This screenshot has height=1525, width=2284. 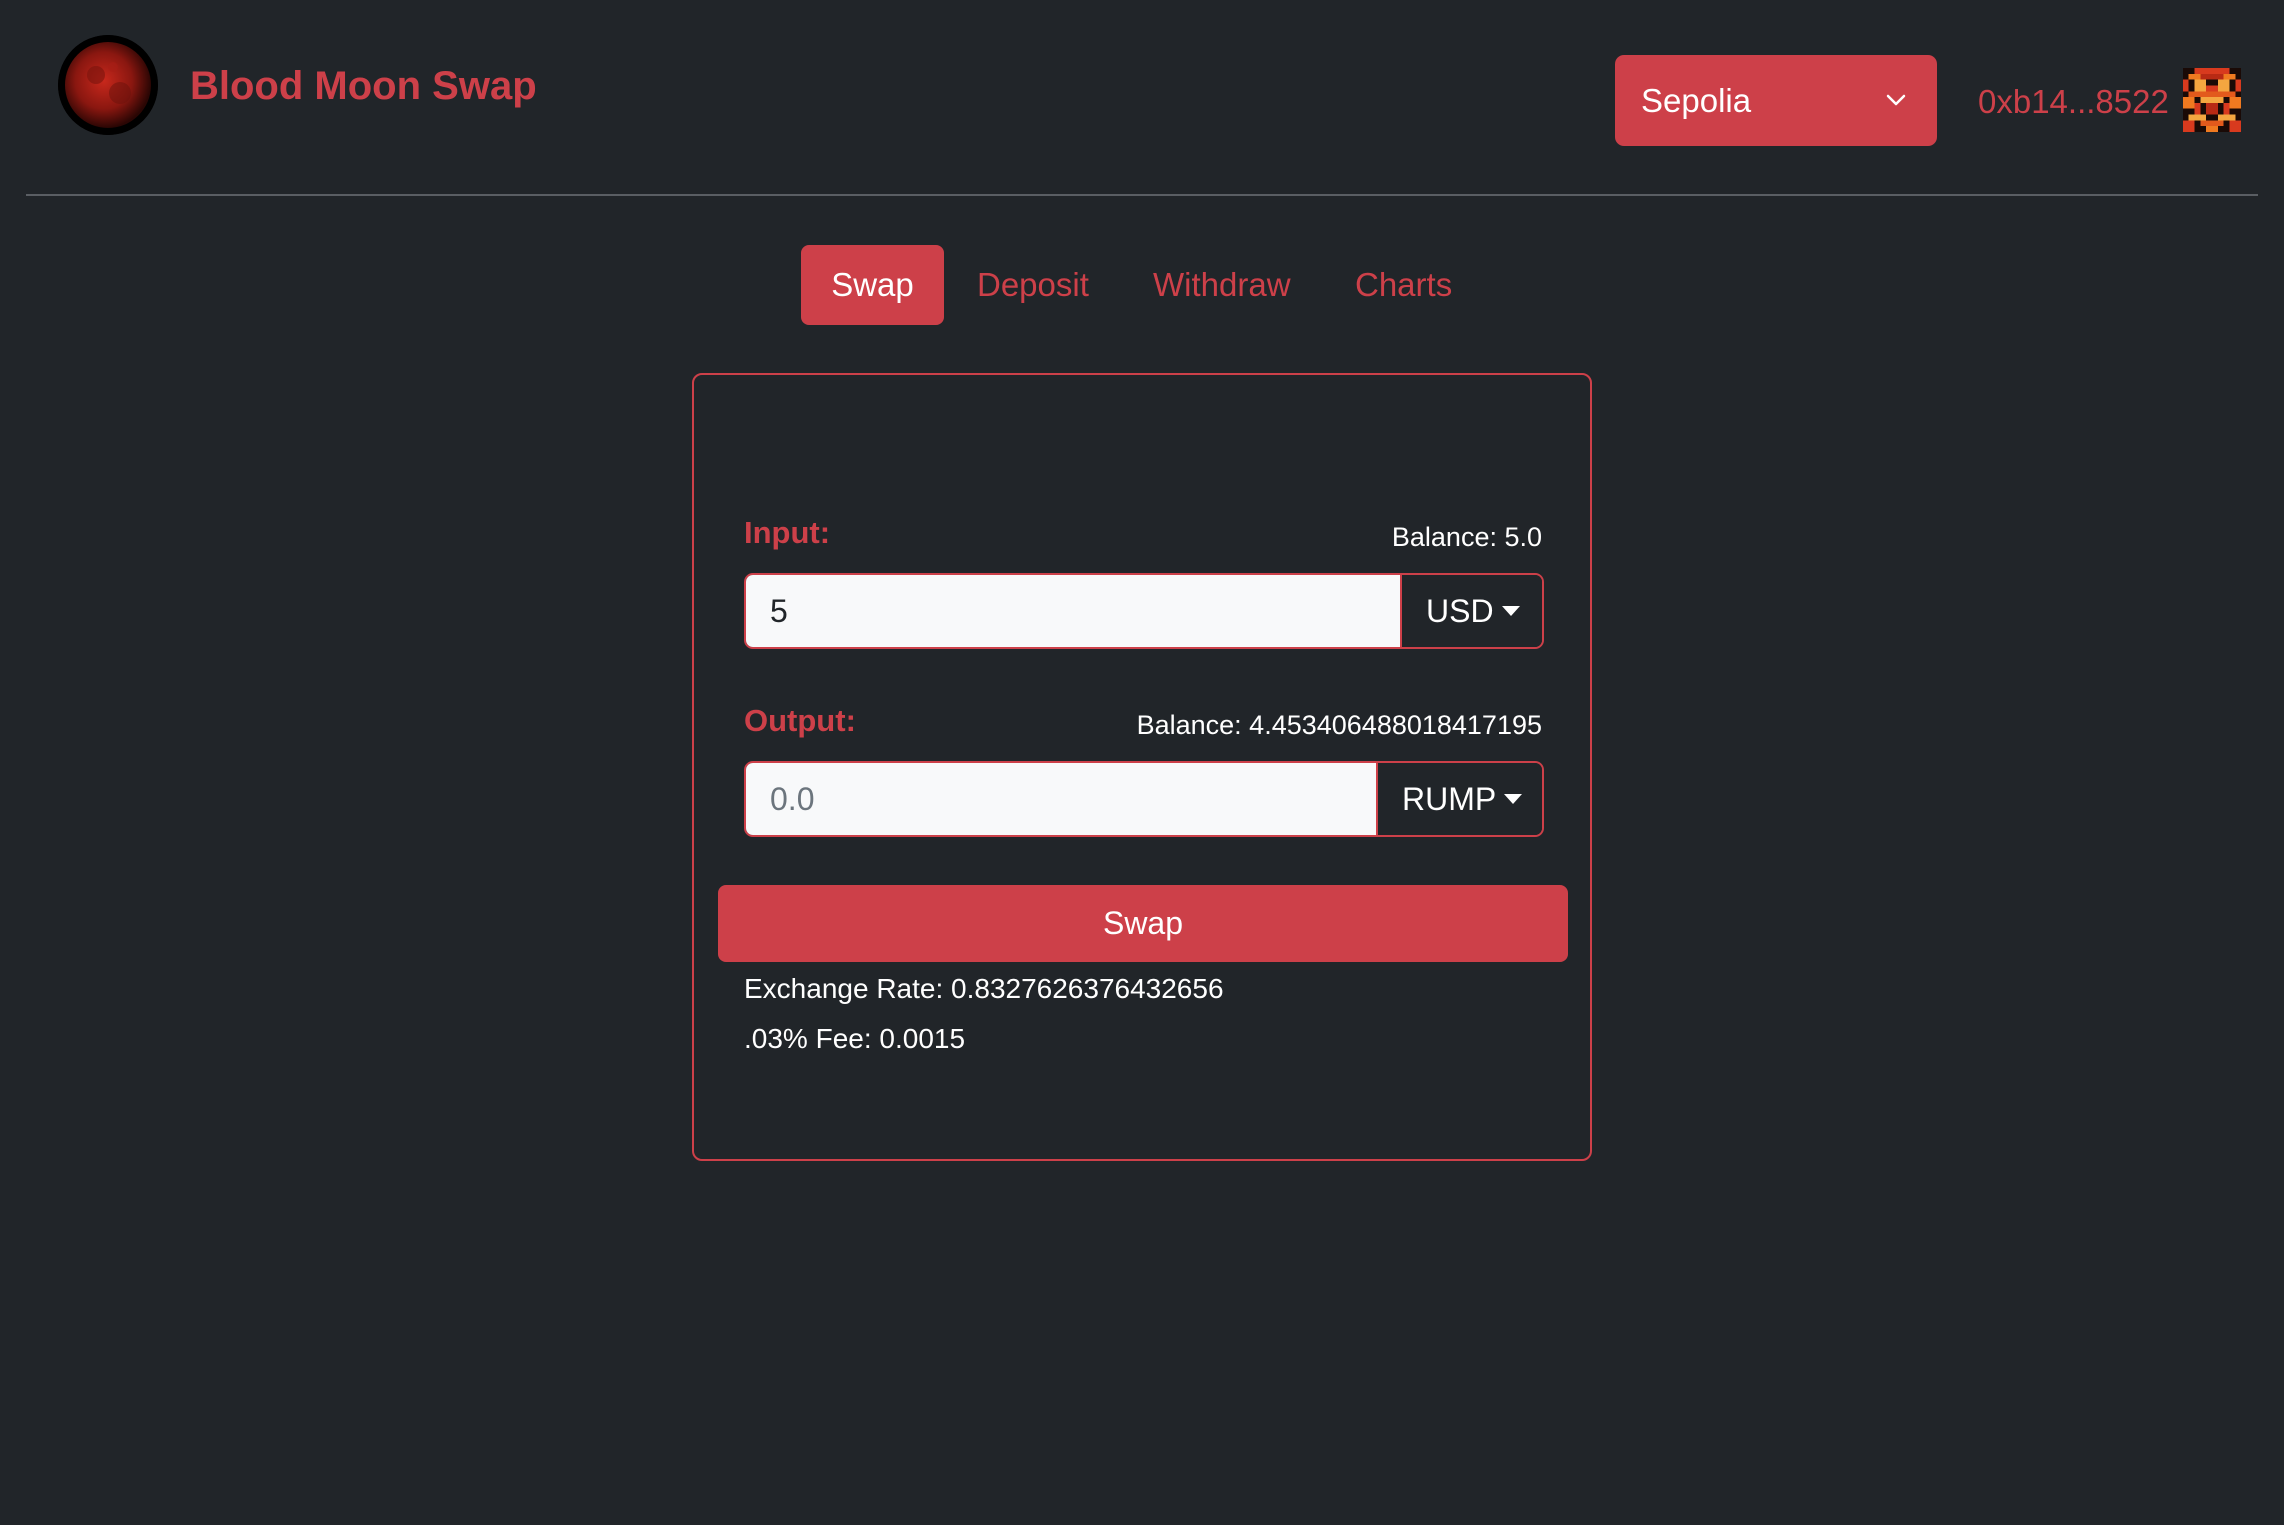 What do you see at coordinates (1073, 611) in the screenshot?
I see `input-amount-field` at bounding box center [1073, 611].